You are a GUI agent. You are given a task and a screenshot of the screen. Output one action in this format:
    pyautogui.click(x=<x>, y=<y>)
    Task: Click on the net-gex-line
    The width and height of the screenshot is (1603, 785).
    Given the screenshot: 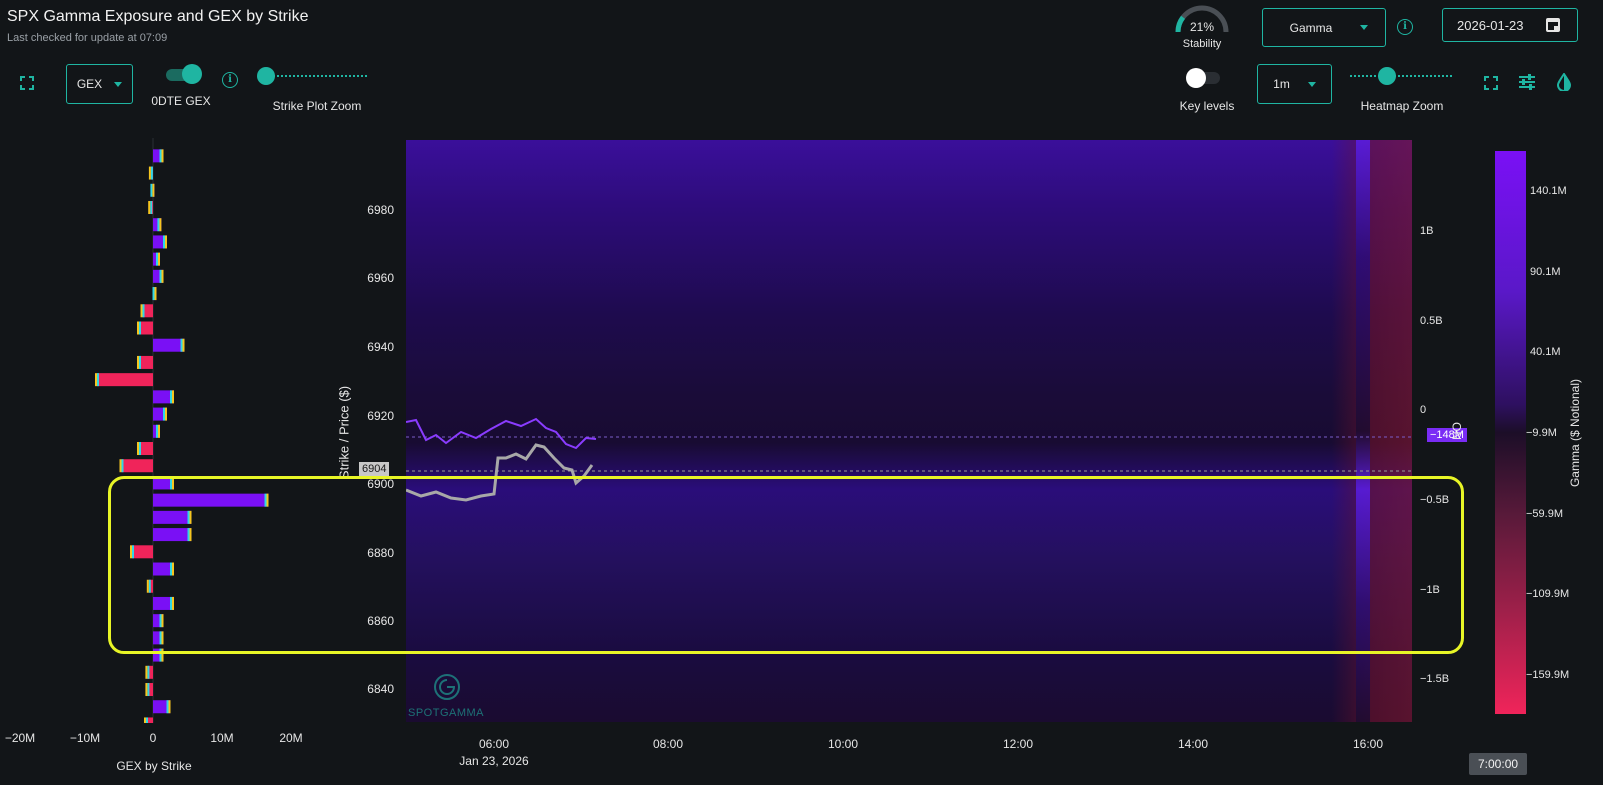 What is the action you would take?
    pyautogui.click(x=501, y=433)
    